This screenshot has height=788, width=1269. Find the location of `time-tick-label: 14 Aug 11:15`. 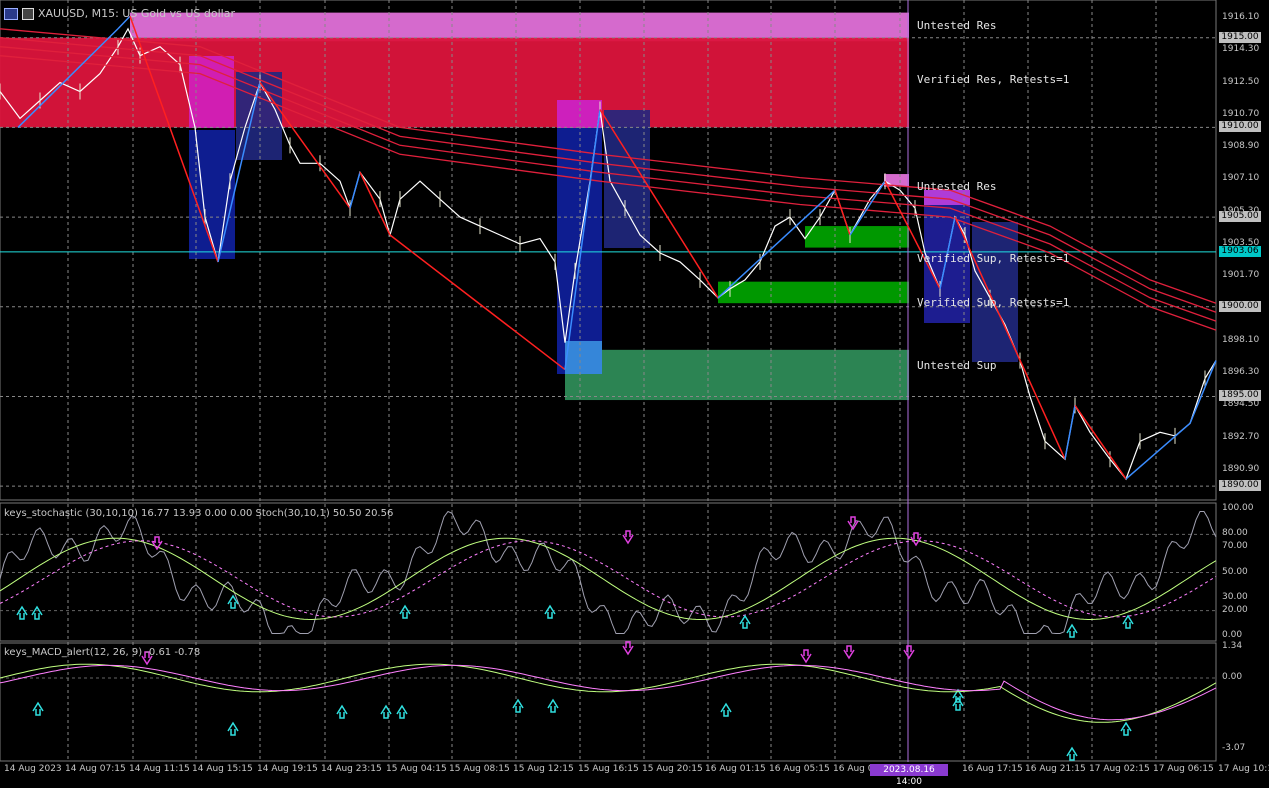

time-tick-label: 14 Aug 11:15 is located at coordinates (159, 769).